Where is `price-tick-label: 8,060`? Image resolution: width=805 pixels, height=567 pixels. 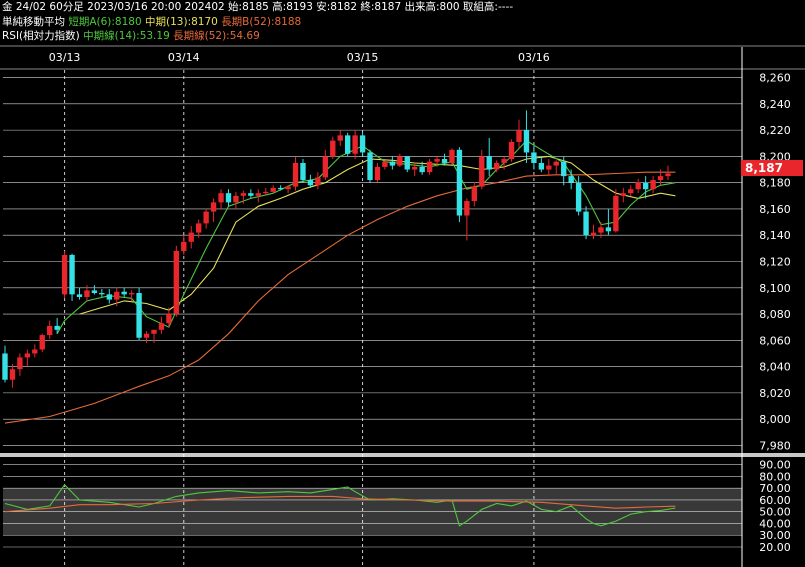 price-tick-label: 8,060 is located at coordinates (775, 340).